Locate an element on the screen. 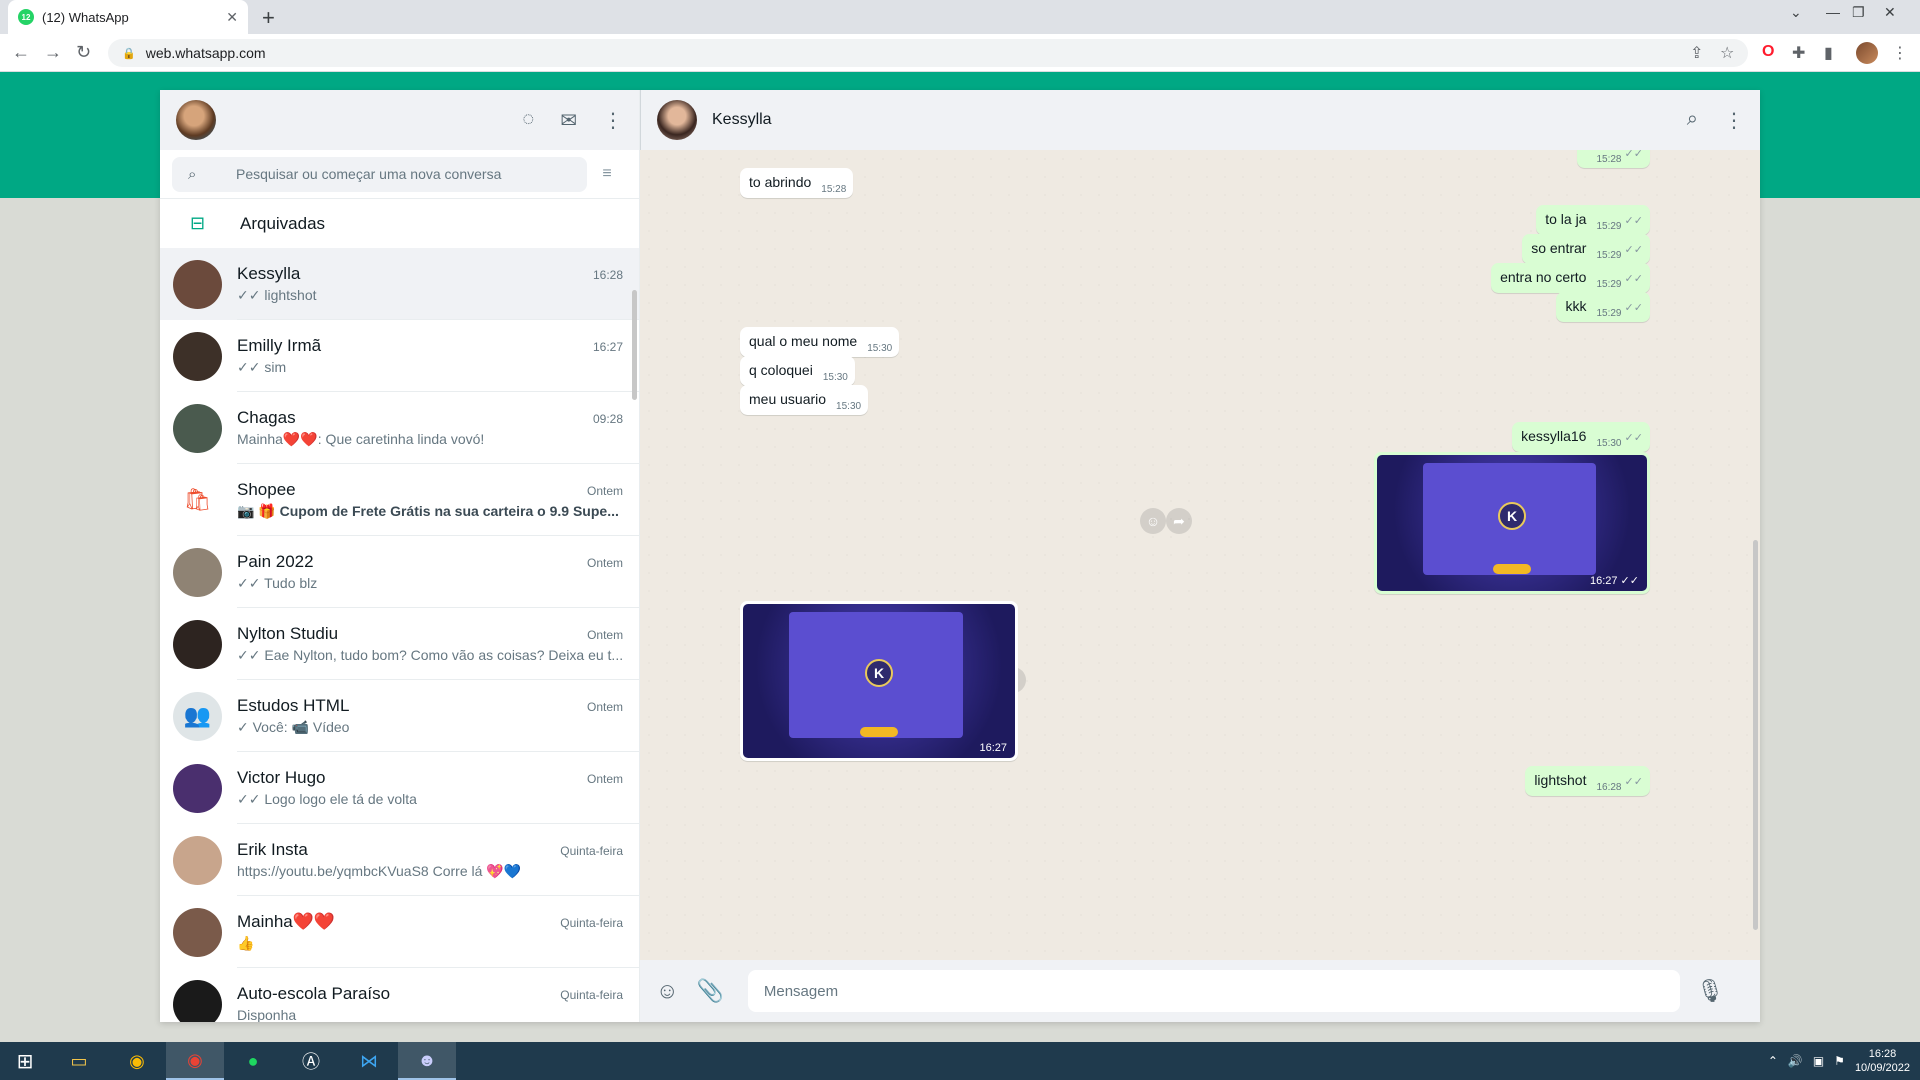  windows-start-icon: ⊞ is located at coordinates (25, 1061).